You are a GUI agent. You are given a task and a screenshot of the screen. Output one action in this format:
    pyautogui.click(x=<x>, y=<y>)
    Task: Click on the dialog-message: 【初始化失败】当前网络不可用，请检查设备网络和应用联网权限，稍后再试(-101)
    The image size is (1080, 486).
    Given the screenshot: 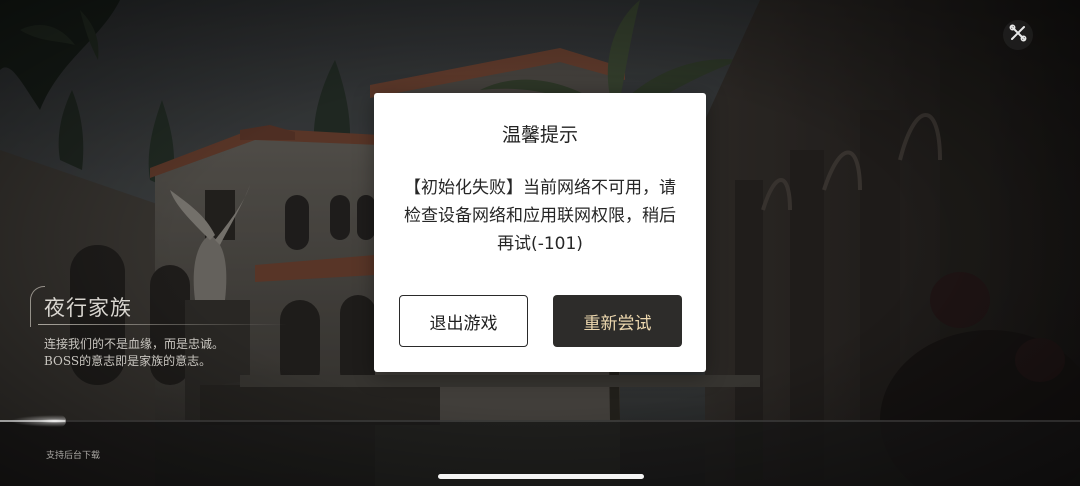 What is the action you would take?
    pyautogui.click(x=540, y=216)
    